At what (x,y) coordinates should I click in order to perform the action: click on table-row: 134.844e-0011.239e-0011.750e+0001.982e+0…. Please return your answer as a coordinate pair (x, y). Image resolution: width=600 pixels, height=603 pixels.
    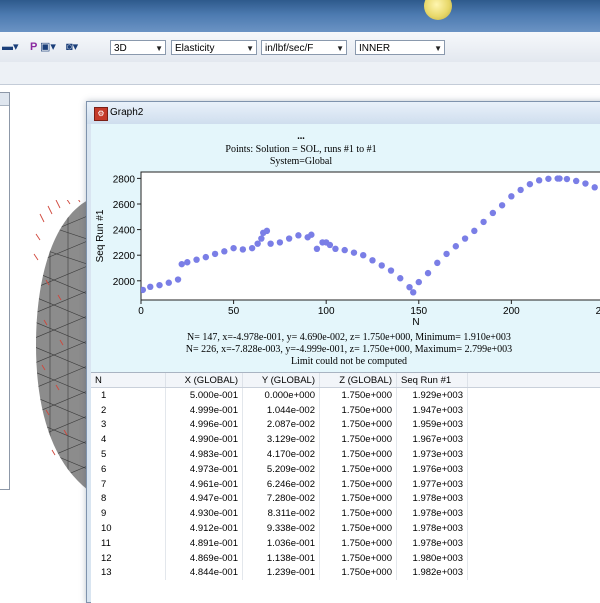
    Looking at the image, I should click on (345, 573).